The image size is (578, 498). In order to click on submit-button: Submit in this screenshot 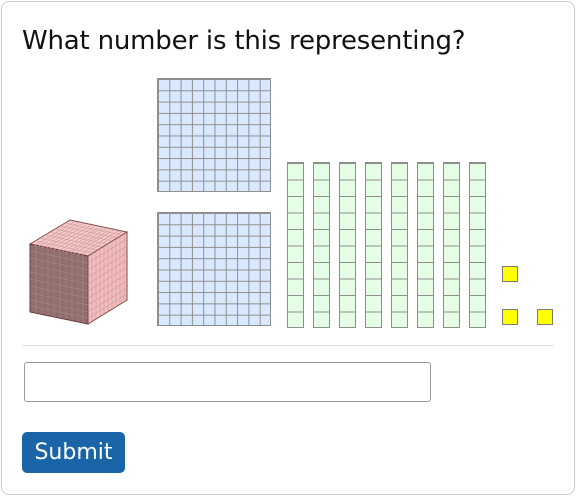, I will do `click(73, 452)`.